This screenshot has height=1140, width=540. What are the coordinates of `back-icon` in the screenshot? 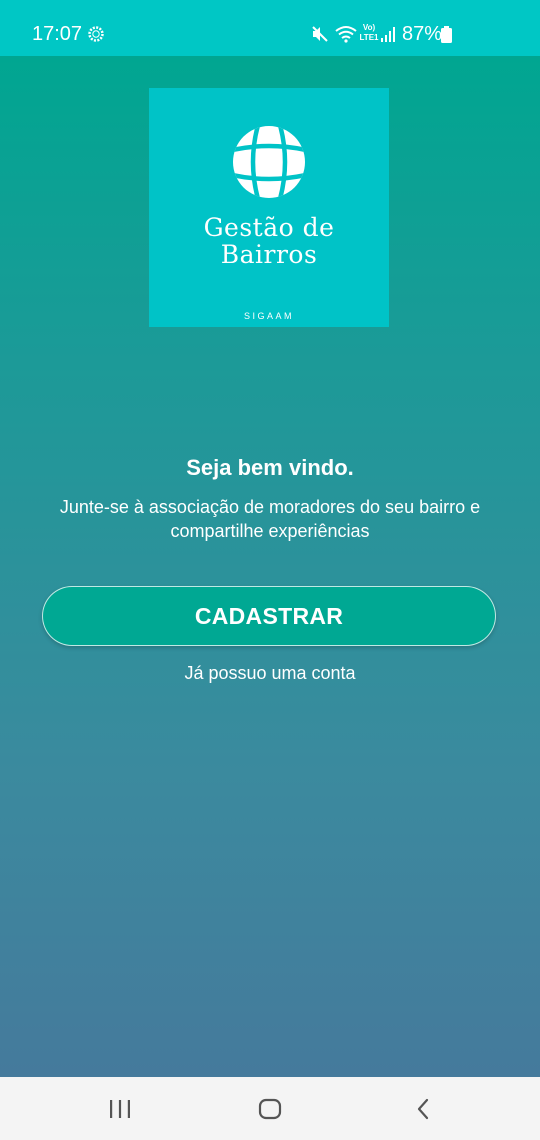 It's located at (423, 1108).